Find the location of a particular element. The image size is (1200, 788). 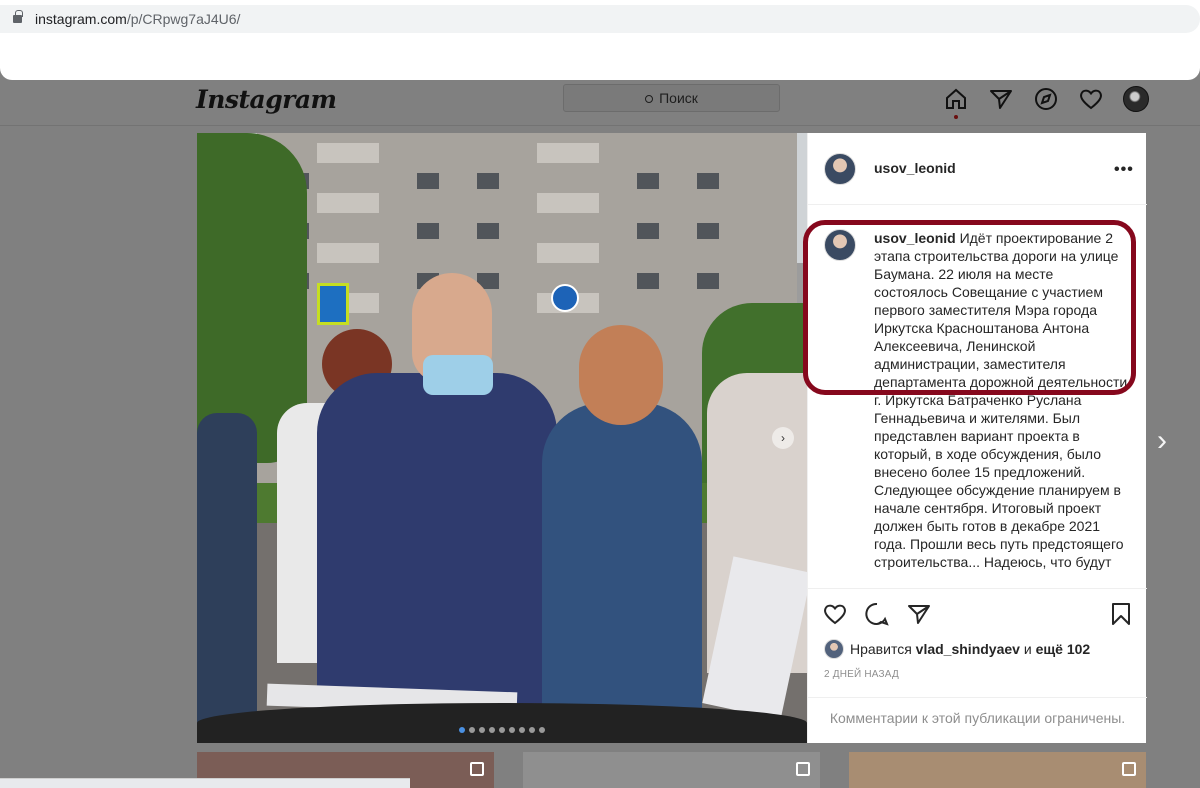

notification-dot is located at coordinates (956, 117).